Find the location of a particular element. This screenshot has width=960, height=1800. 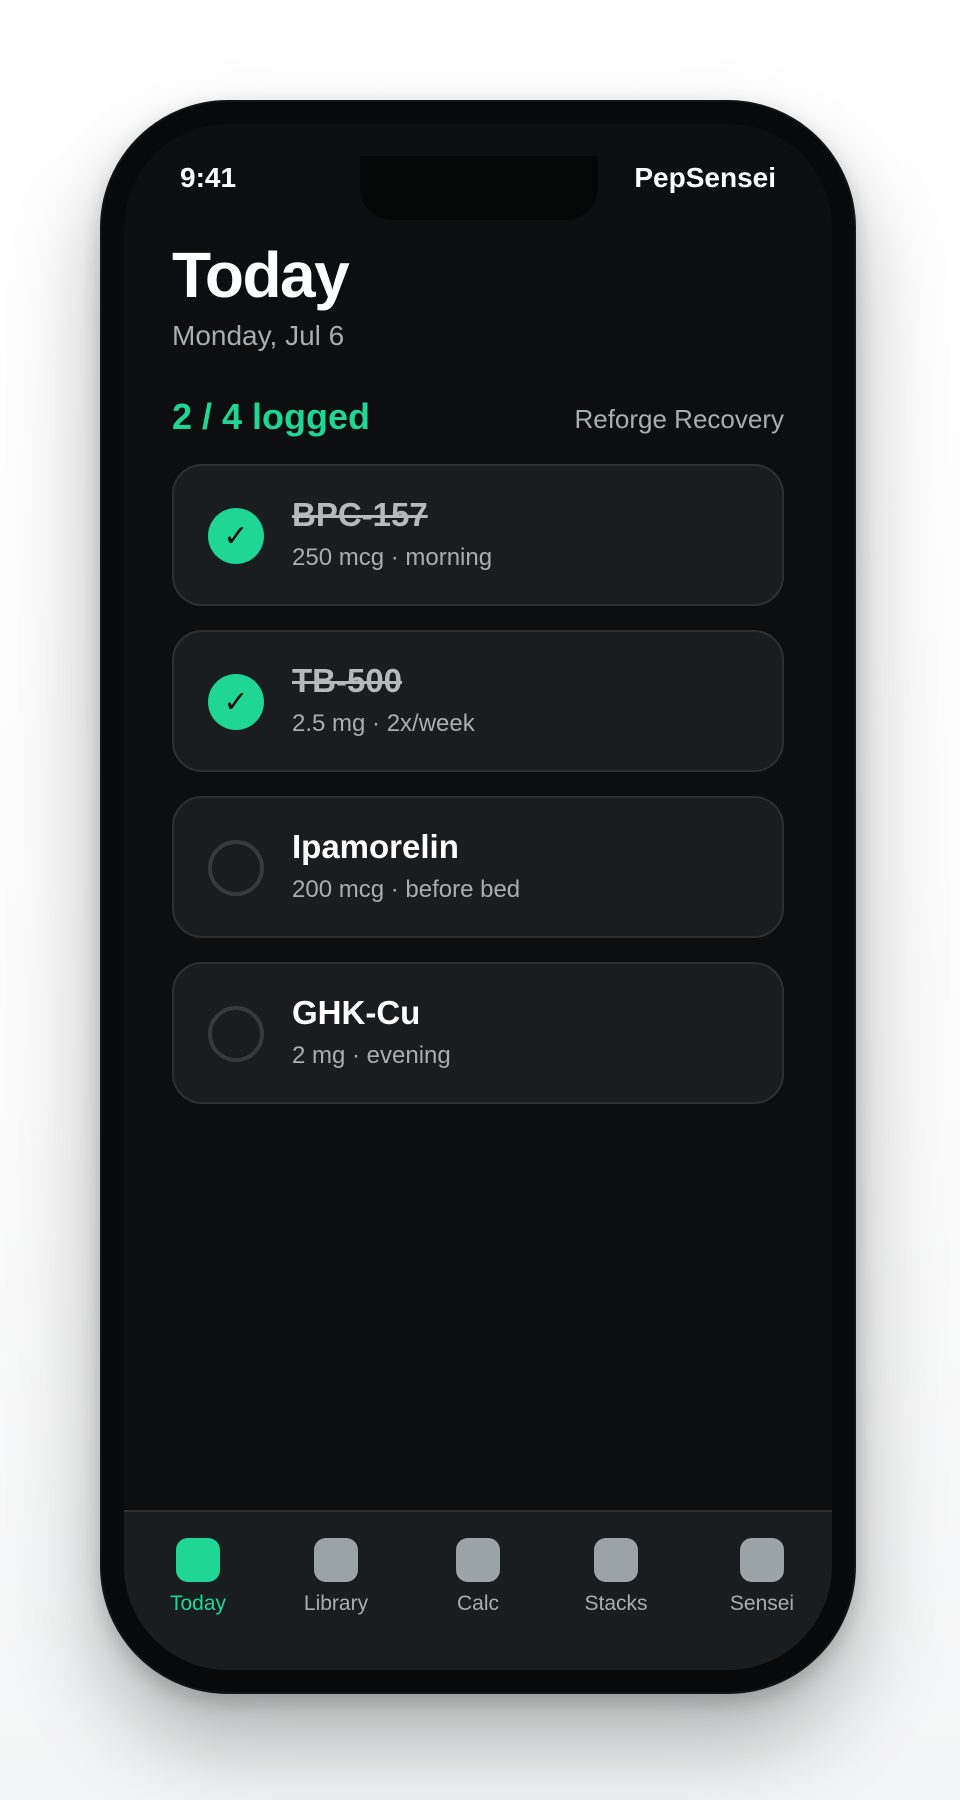

tab-label: Library is located at coordinates (336, 1603).